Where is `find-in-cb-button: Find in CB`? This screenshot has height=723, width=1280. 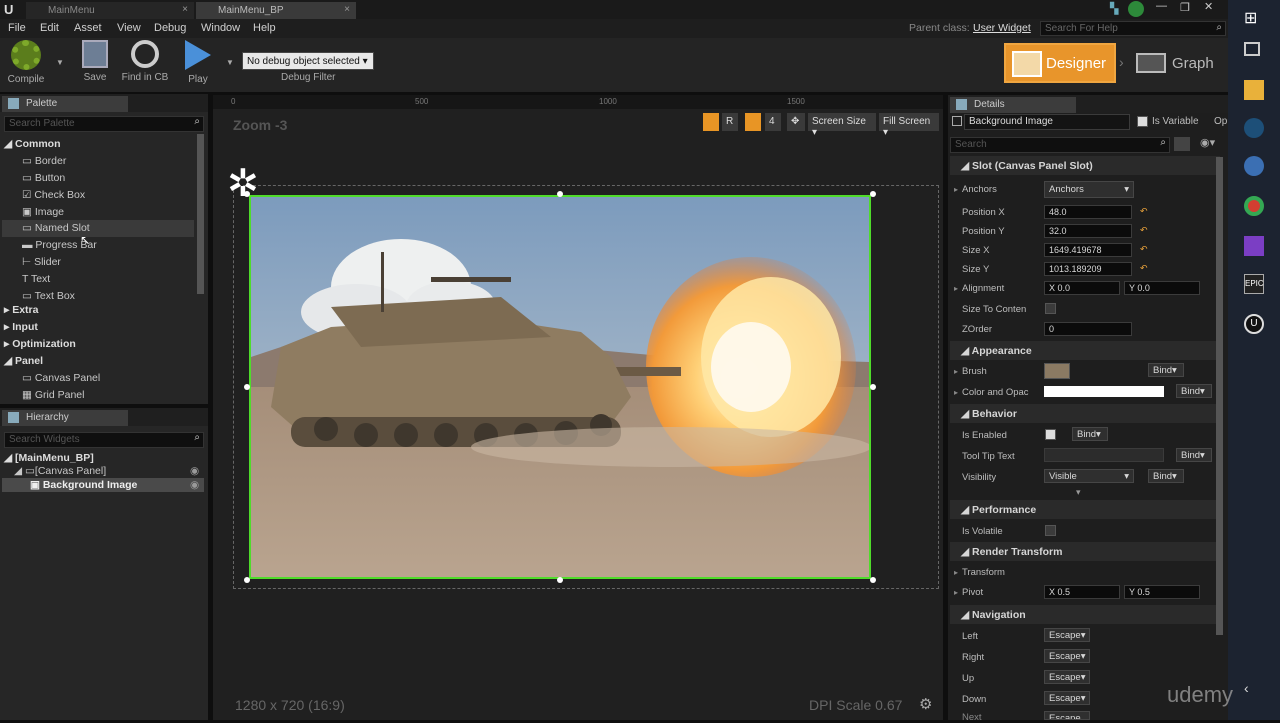
find-in-cb-button: Find in CB is located at coordinates (145, 61).